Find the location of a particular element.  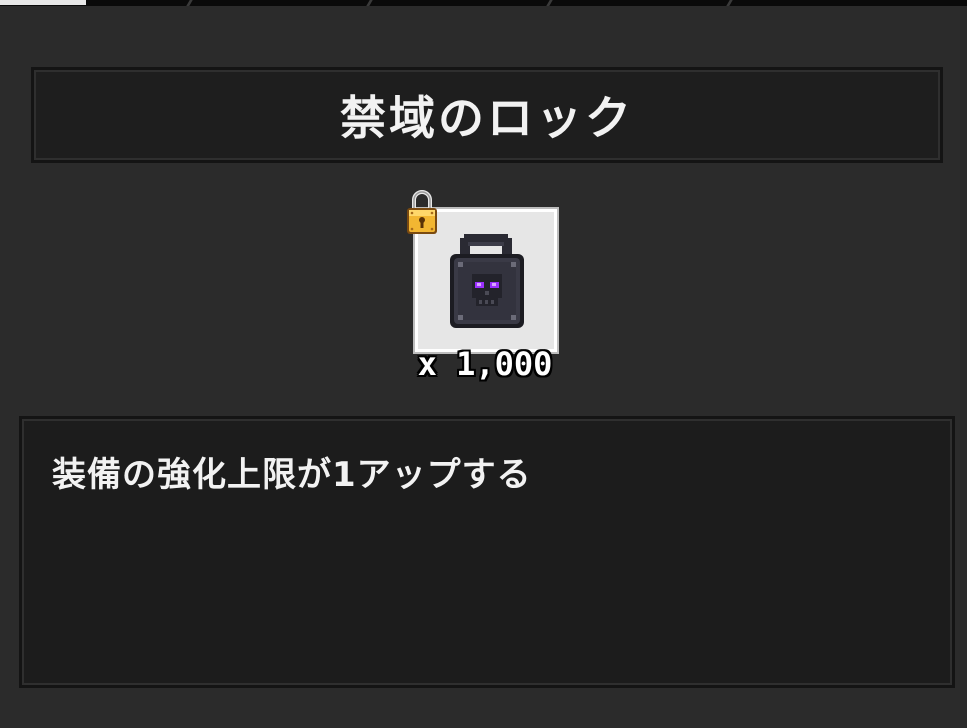

tab-stub is located at coordinates (43, 2).